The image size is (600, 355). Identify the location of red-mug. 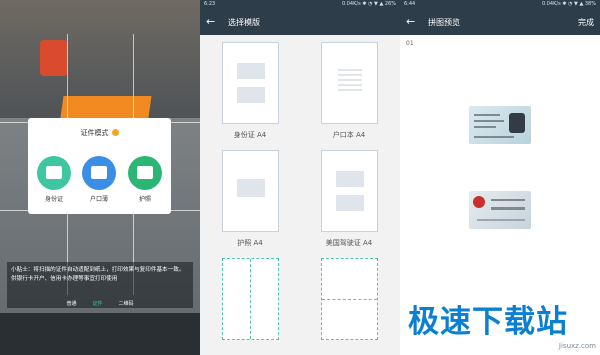
(54, 58).